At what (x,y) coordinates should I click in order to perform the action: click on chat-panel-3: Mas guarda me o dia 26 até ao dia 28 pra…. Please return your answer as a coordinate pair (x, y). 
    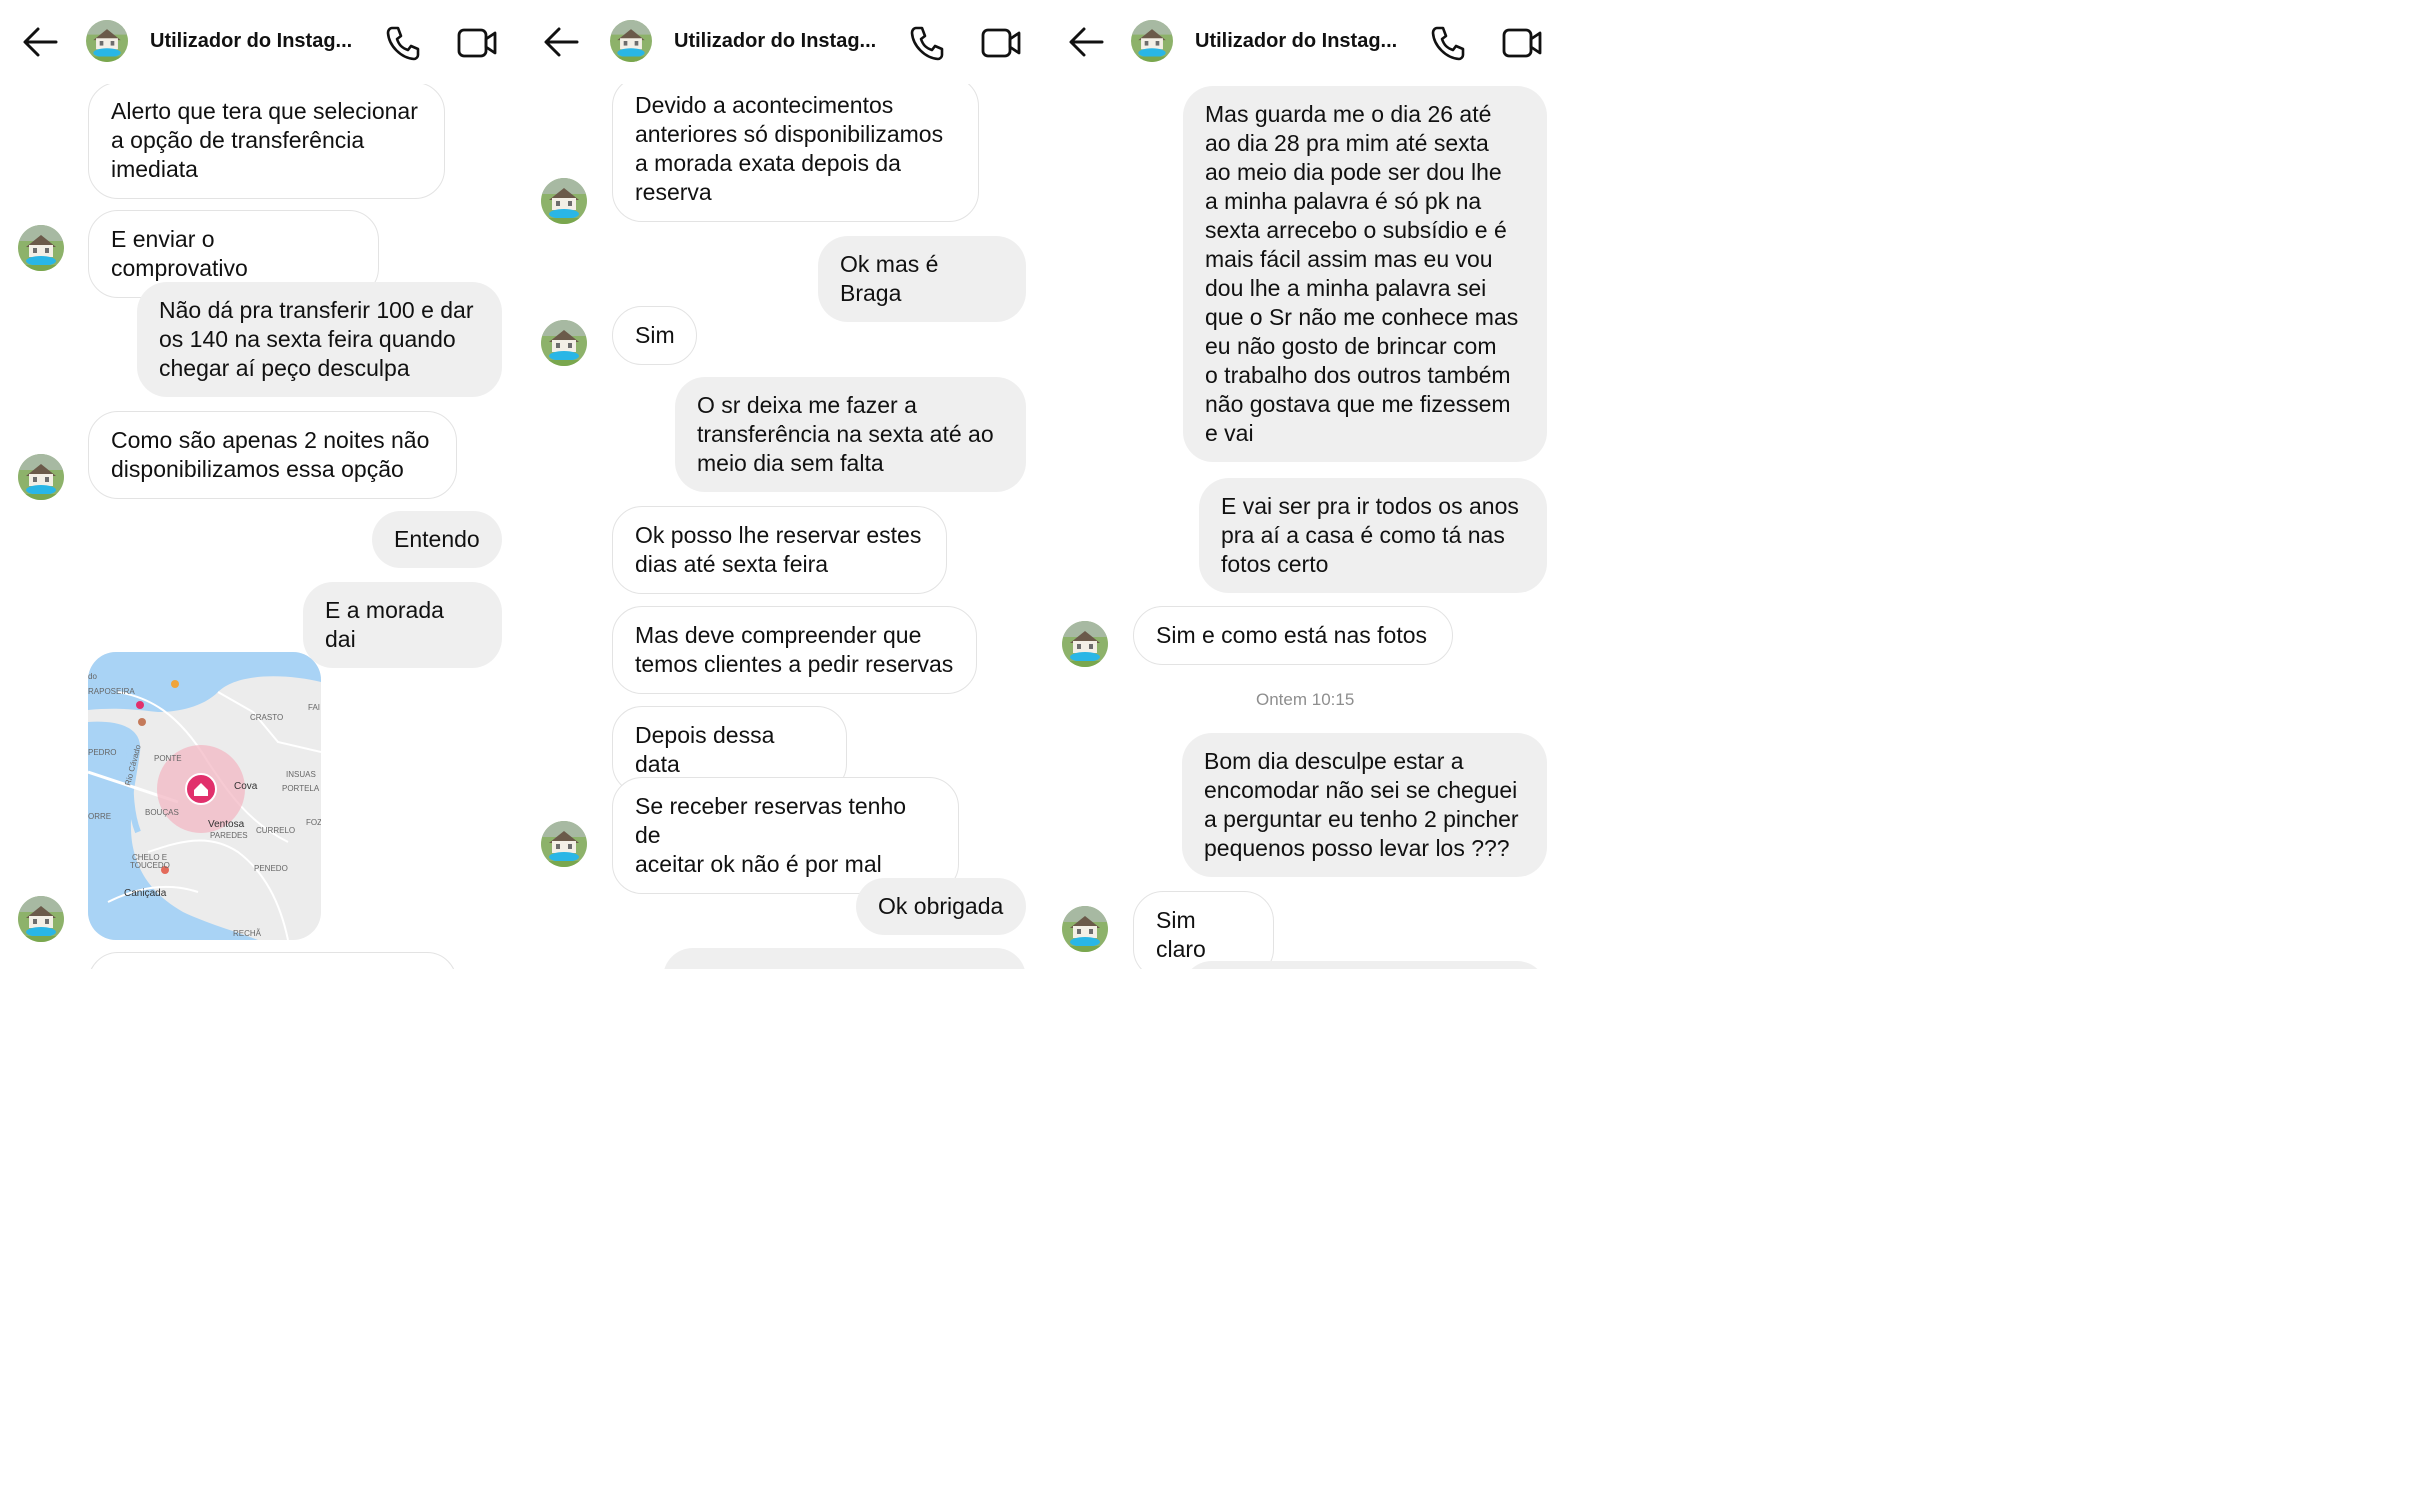
    Looking at the image, I should click on (1303, 484).